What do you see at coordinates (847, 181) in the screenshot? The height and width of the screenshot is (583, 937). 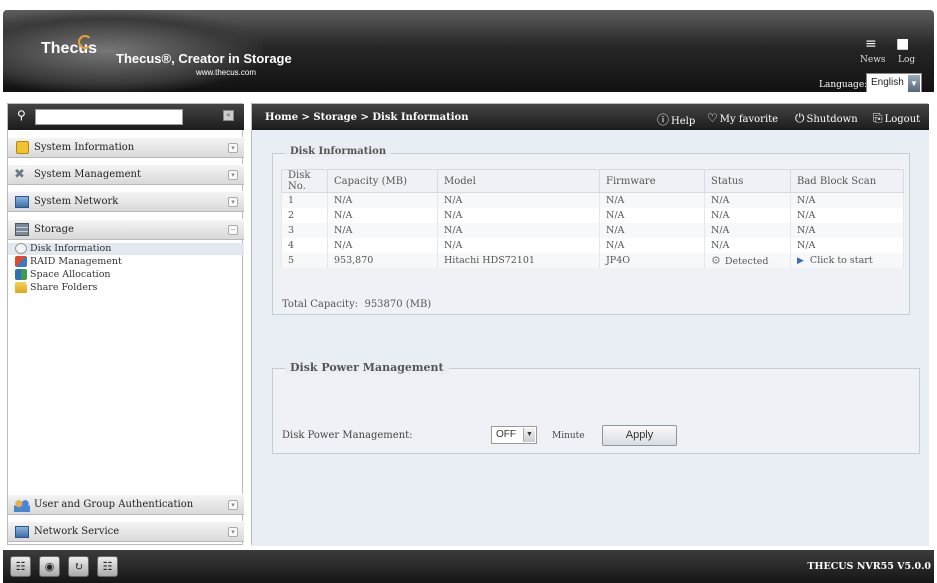 I see `column-header: Bad Block Scan` at bounding box center [847, 181].